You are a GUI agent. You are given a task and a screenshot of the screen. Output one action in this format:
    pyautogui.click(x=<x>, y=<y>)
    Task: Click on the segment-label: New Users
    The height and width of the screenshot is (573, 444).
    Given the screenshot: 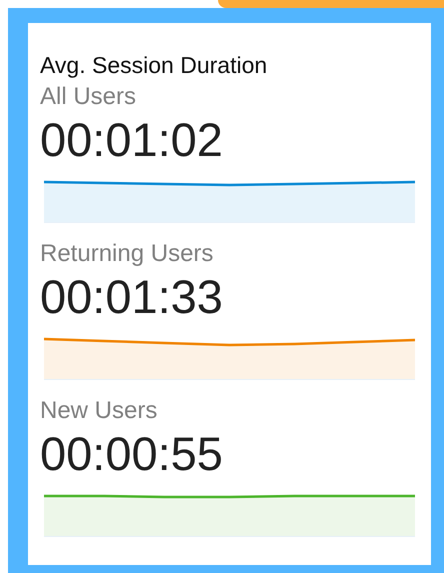 What is the action you would take?
    pyautogui.click(x=99, y=411)
    